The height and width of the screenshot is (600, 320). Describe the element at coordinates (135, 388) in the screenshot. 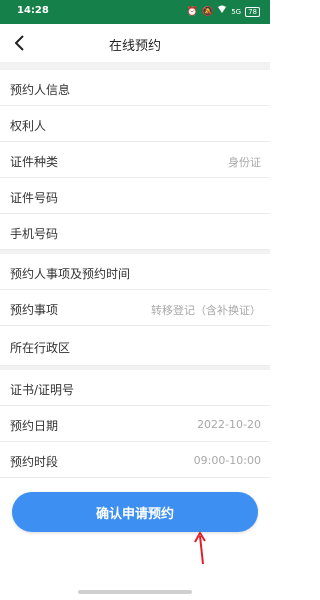

I see `cert-number-field: 证书/证明号` at that location.